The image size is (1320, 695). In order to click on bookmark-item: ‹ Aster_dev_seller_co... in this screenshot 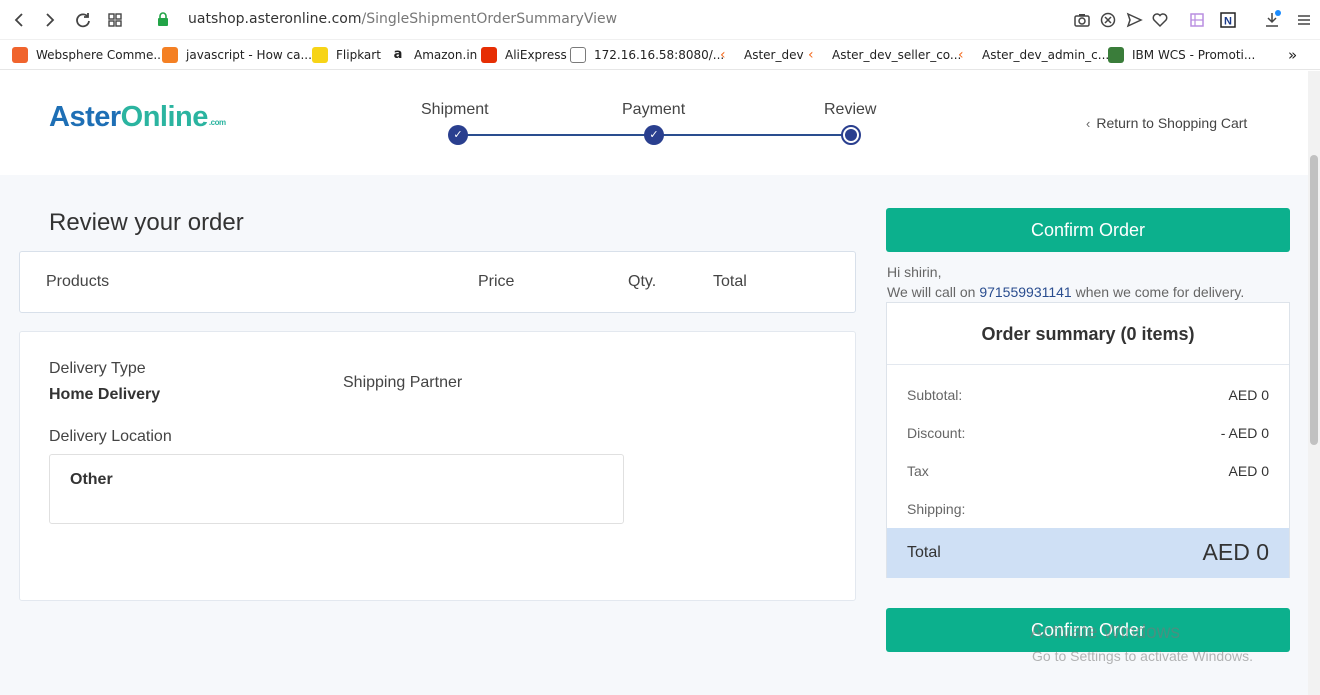, I will do `click(884, 55)`.